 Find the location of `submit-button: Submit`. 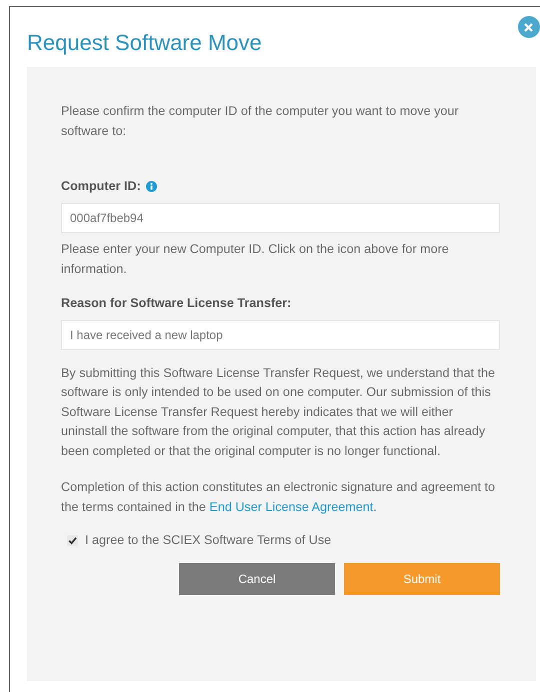

submit-button: Submit is located at coordinates (422, 579).